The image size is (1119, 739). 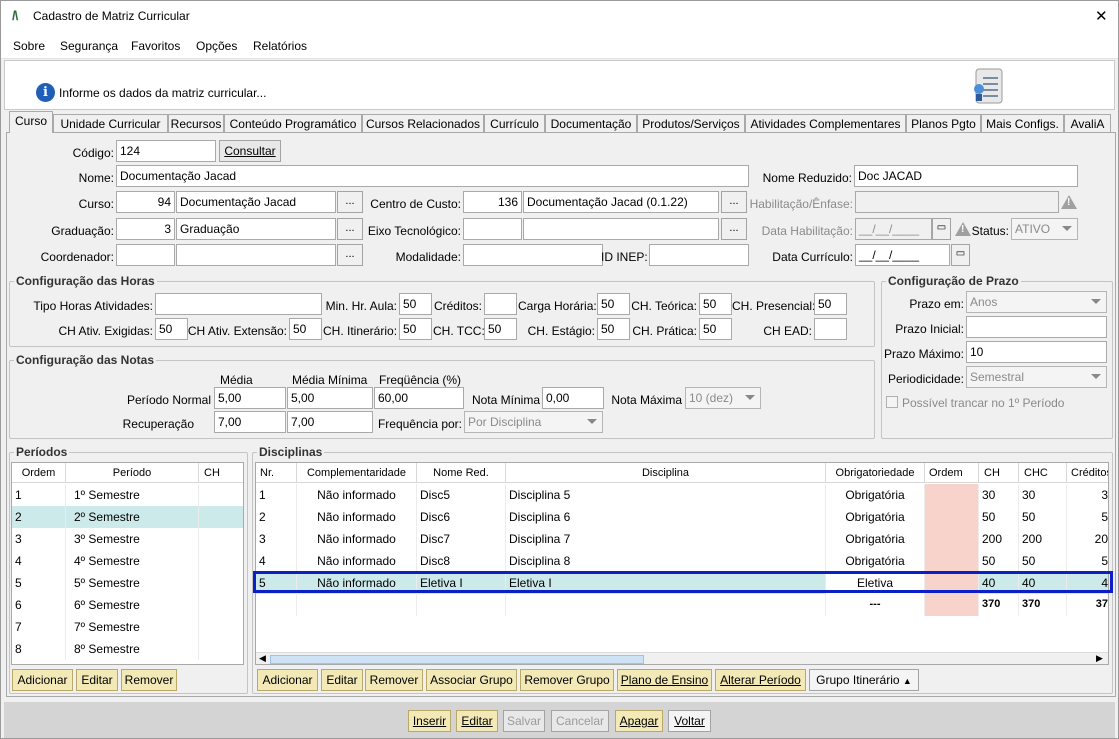 I want to click on ch-ead-input, so click(x=830, y=329).